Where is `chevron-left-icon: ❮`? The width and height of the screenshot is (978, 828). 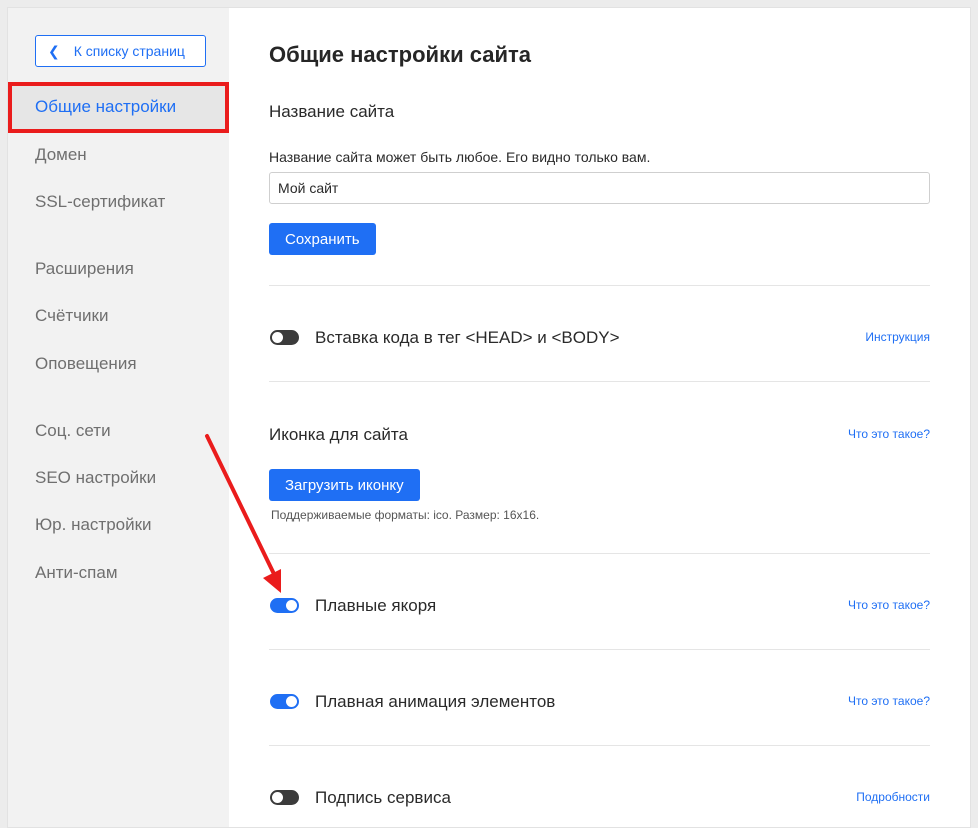
chevron-left-icon: ❮ is located at coordinates (54, 51).